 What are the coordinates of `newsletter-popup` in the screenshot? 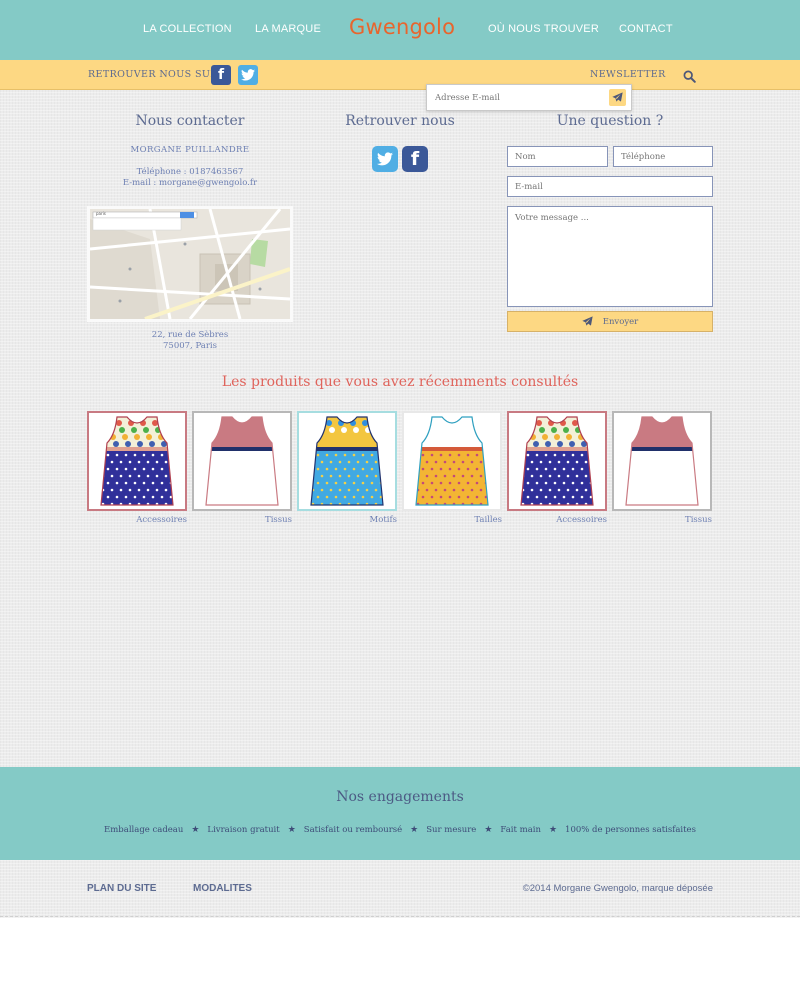 It's located at (529, 97).